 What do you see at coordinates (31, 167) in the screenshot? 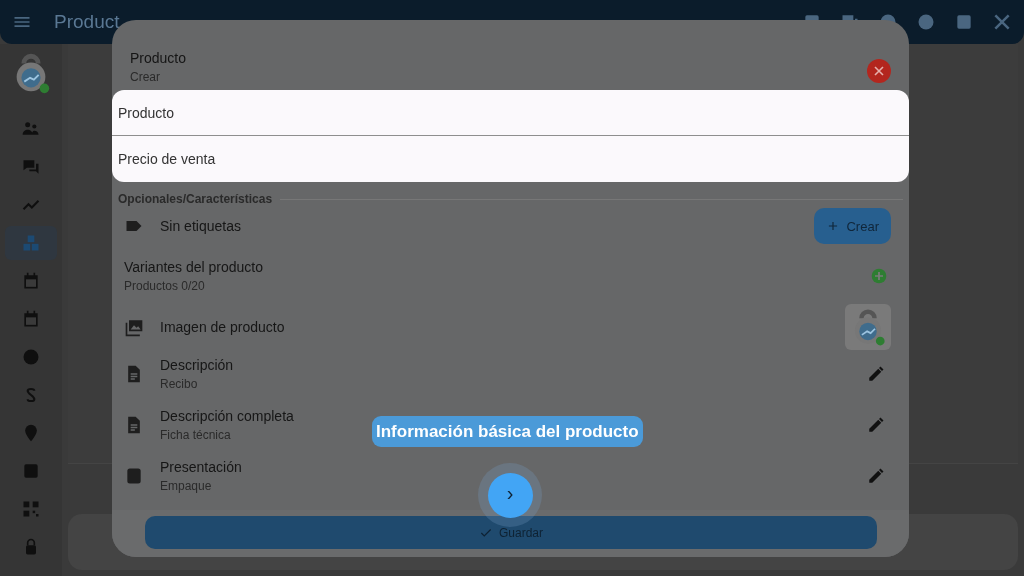
I see `chat-icon` at bounding box center [31, 167].